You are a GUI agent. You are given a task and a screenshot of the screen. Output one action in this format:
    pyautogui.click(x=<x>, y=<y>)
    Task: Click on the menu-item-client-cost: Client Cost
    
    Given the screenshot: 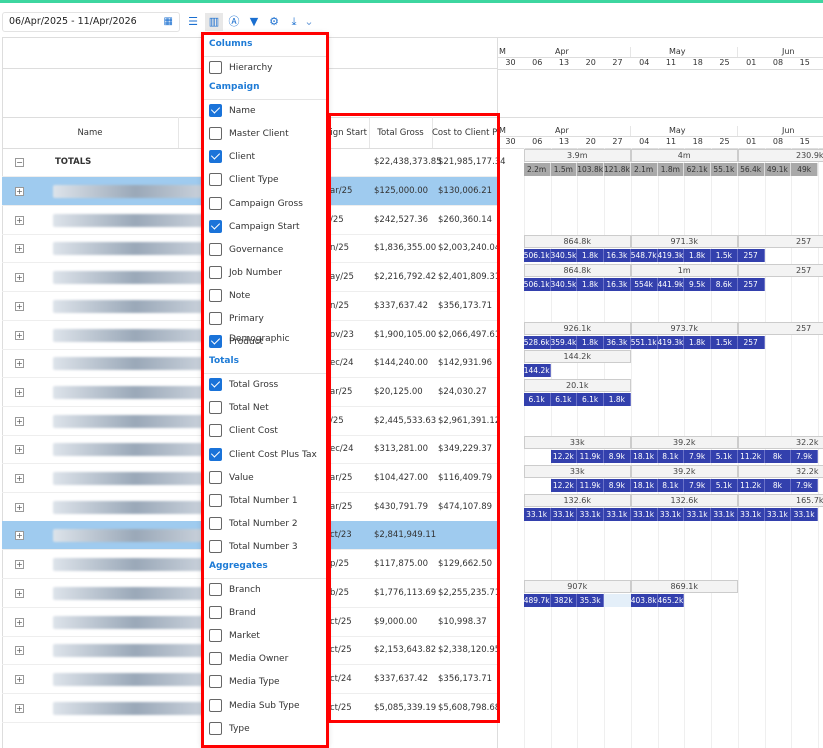 What is the action you would take?
    pyautogui.click(x=267, y=431)
    